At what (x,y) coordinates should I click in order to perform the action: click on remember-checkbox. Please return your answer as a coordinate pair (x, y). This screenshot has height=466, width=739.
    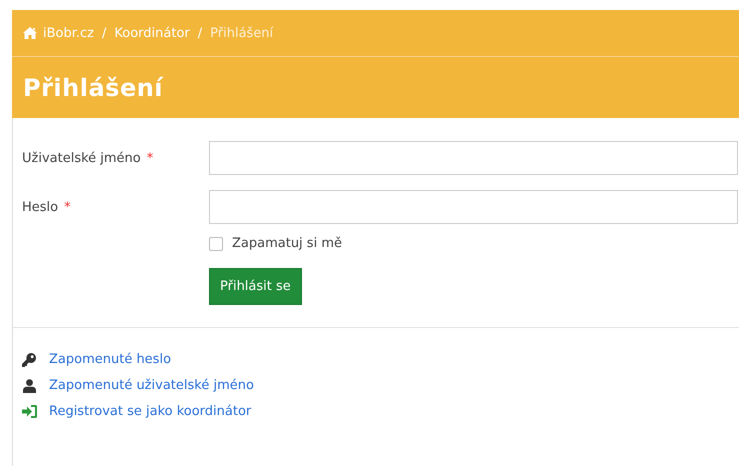
    Looking at the image, I should click on (216, 243).